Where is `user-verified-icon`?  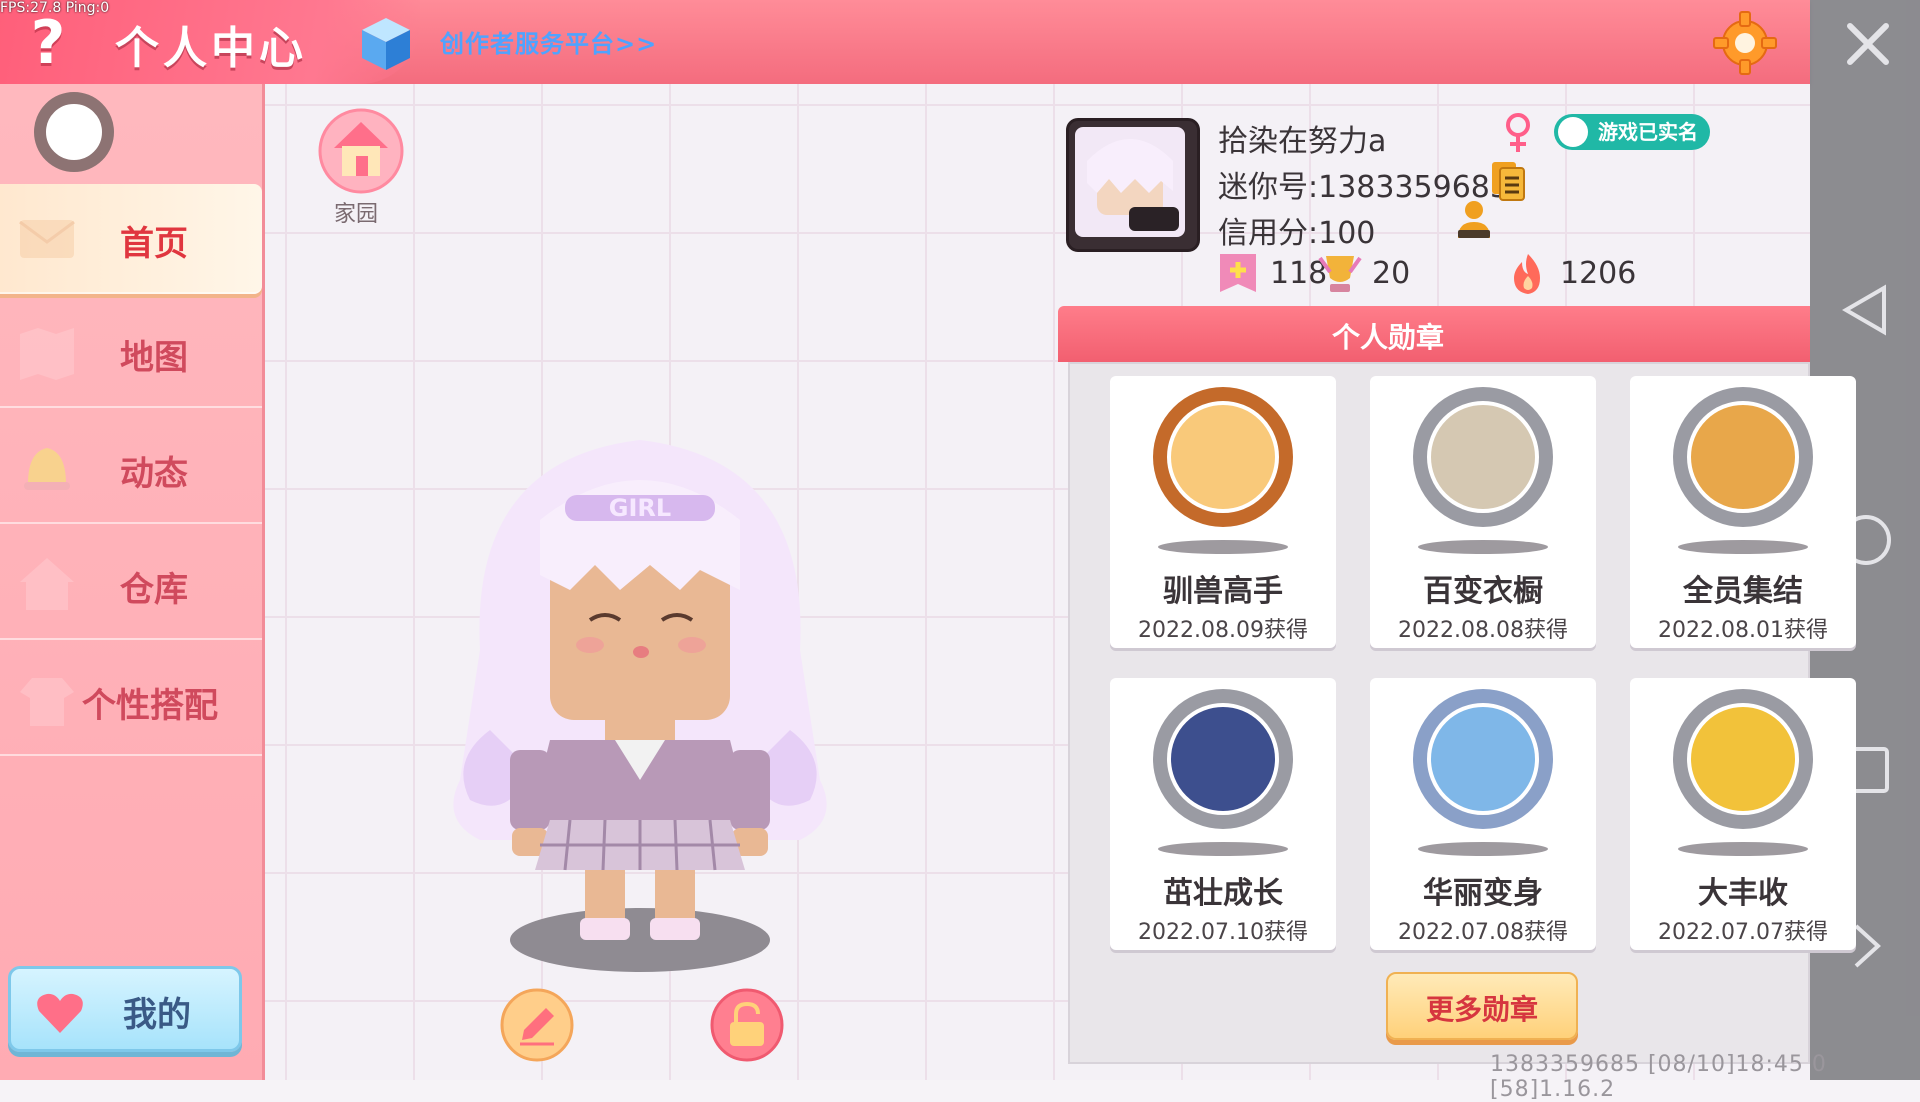 user-verified-icon is located at coordinates (1573, 132).